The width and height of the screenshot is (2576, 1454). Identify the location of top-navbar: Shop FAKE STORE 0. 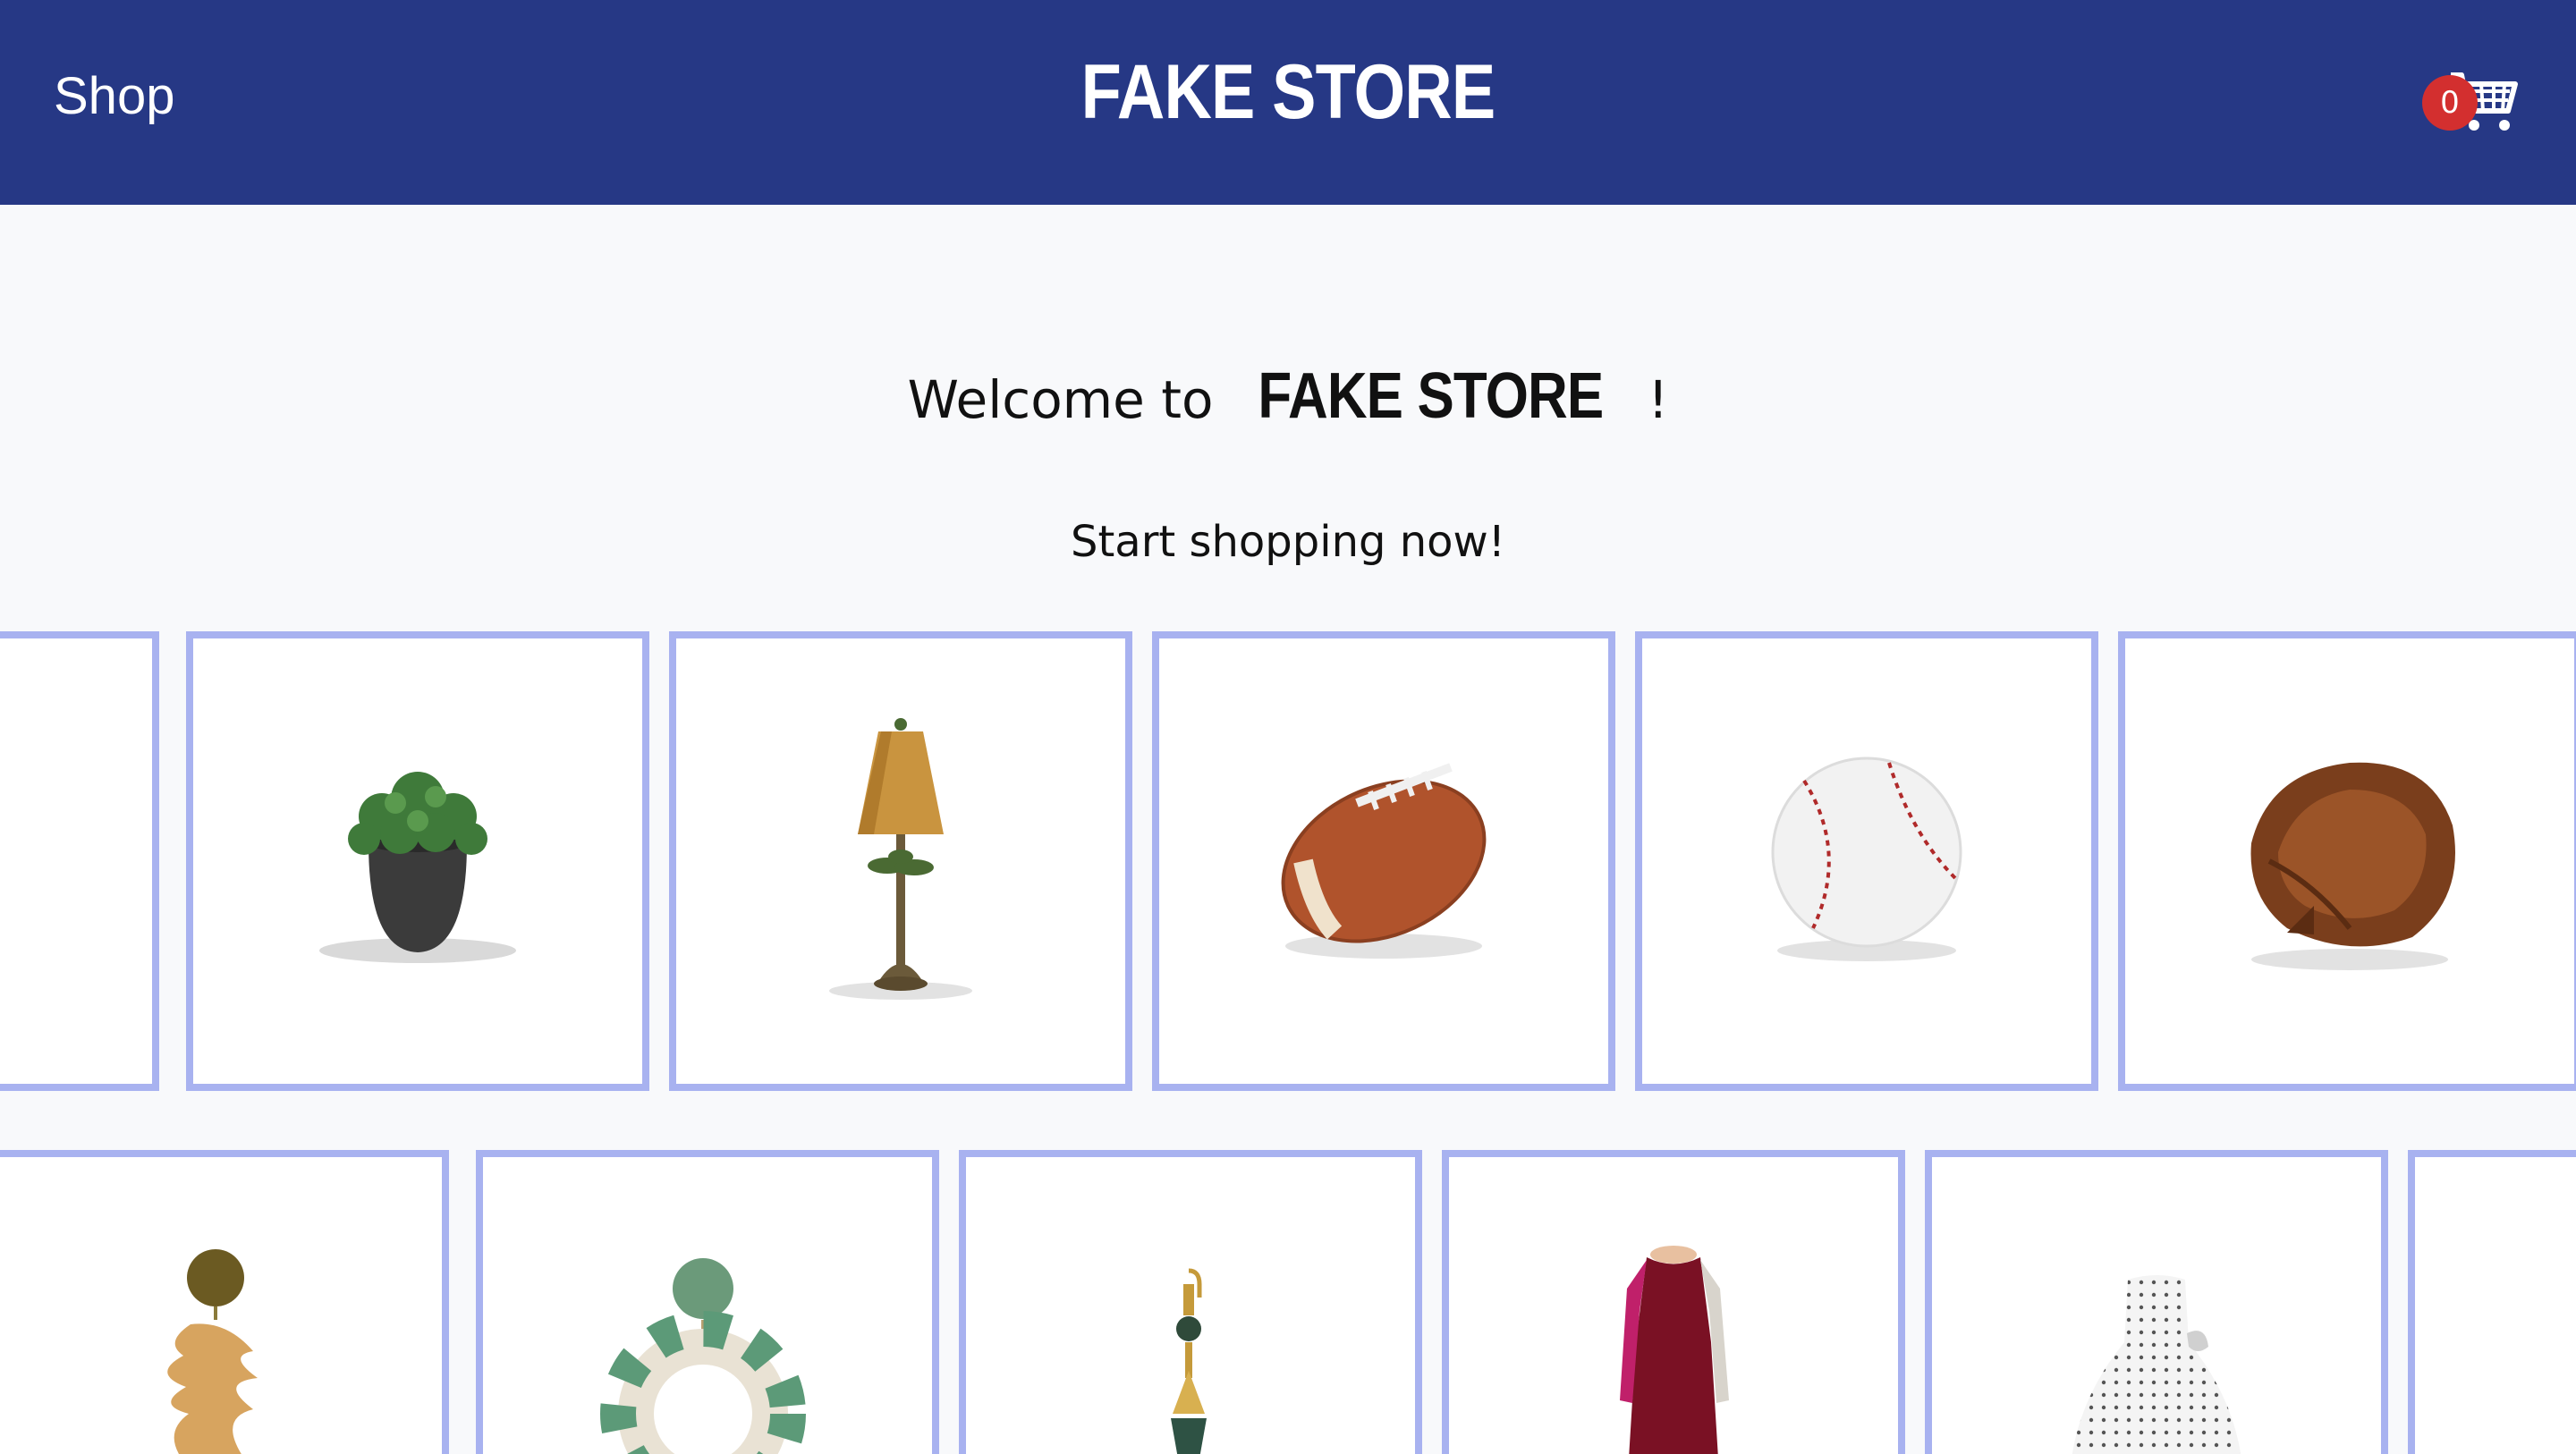
(1288, 102).